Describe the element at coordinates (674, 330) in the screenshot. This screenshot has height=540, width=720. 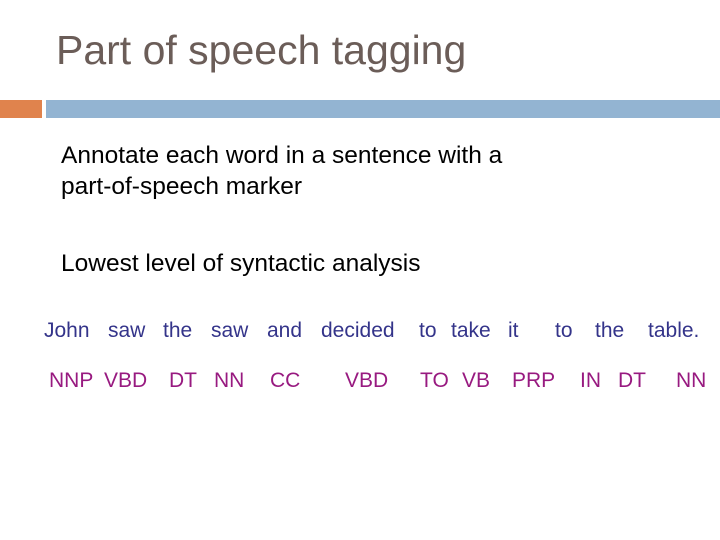
I see `example-word: table.` at that location.